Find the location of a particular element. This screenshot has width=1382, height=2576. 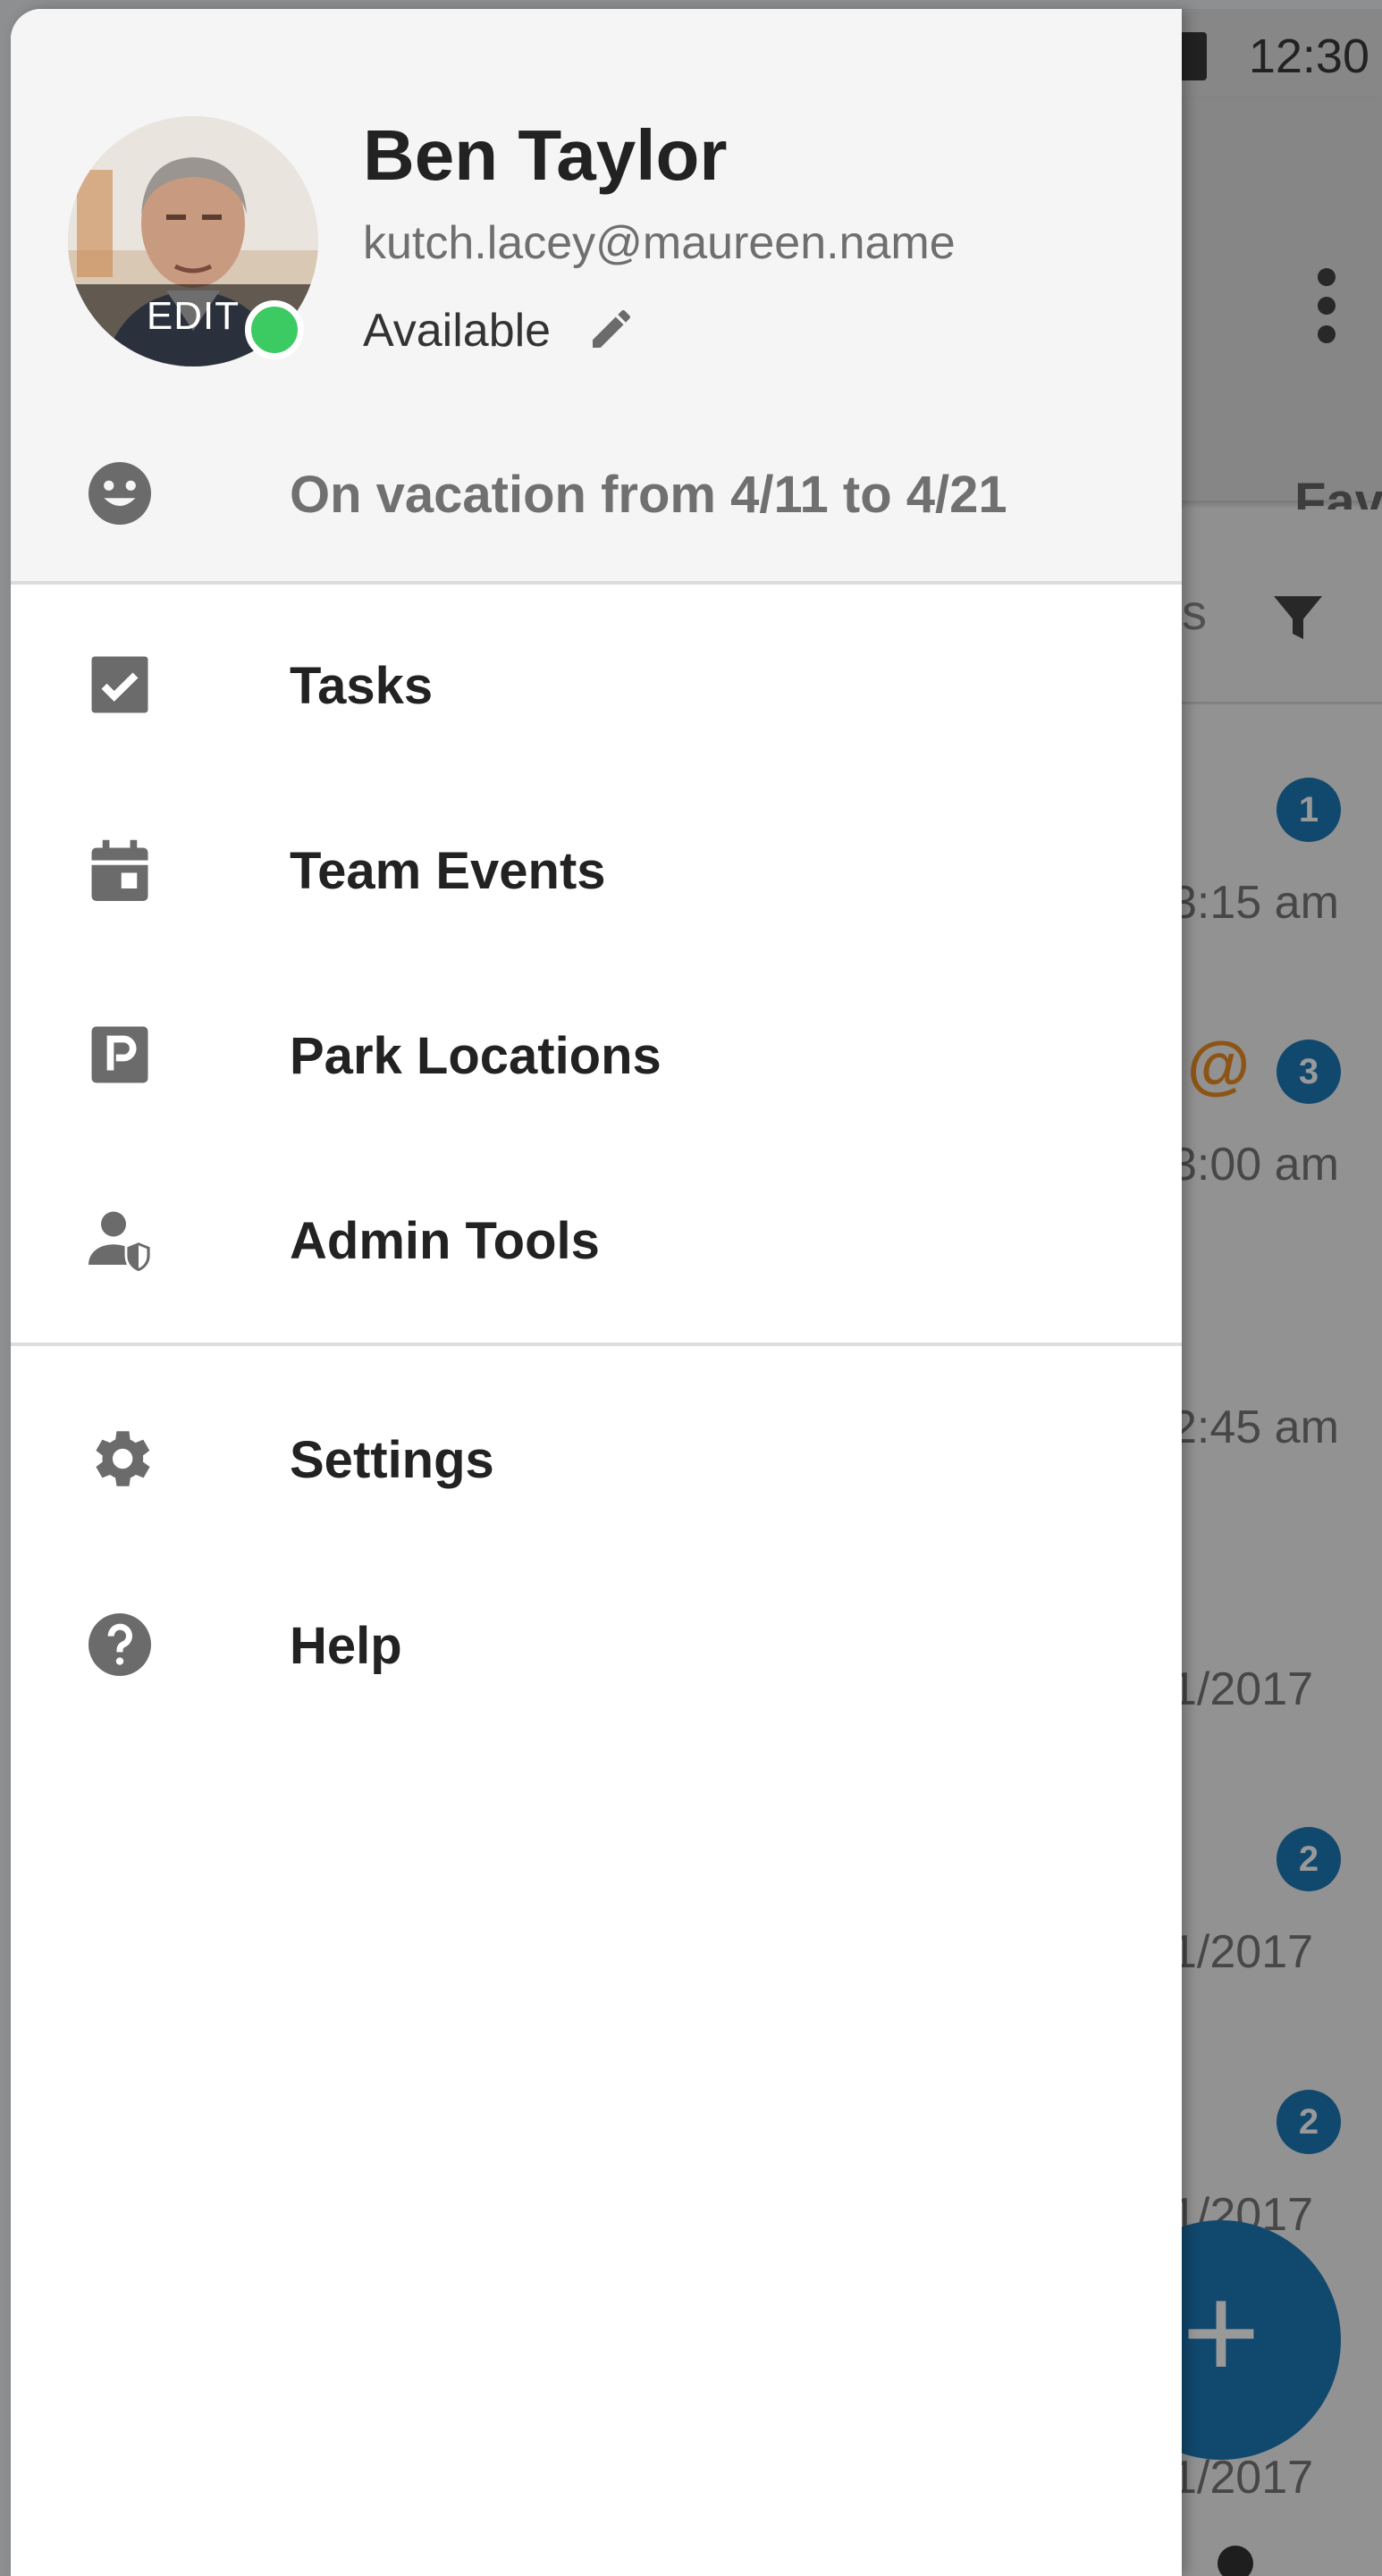

nav-item-settings: Settings is located at coordinates (597, 1459).